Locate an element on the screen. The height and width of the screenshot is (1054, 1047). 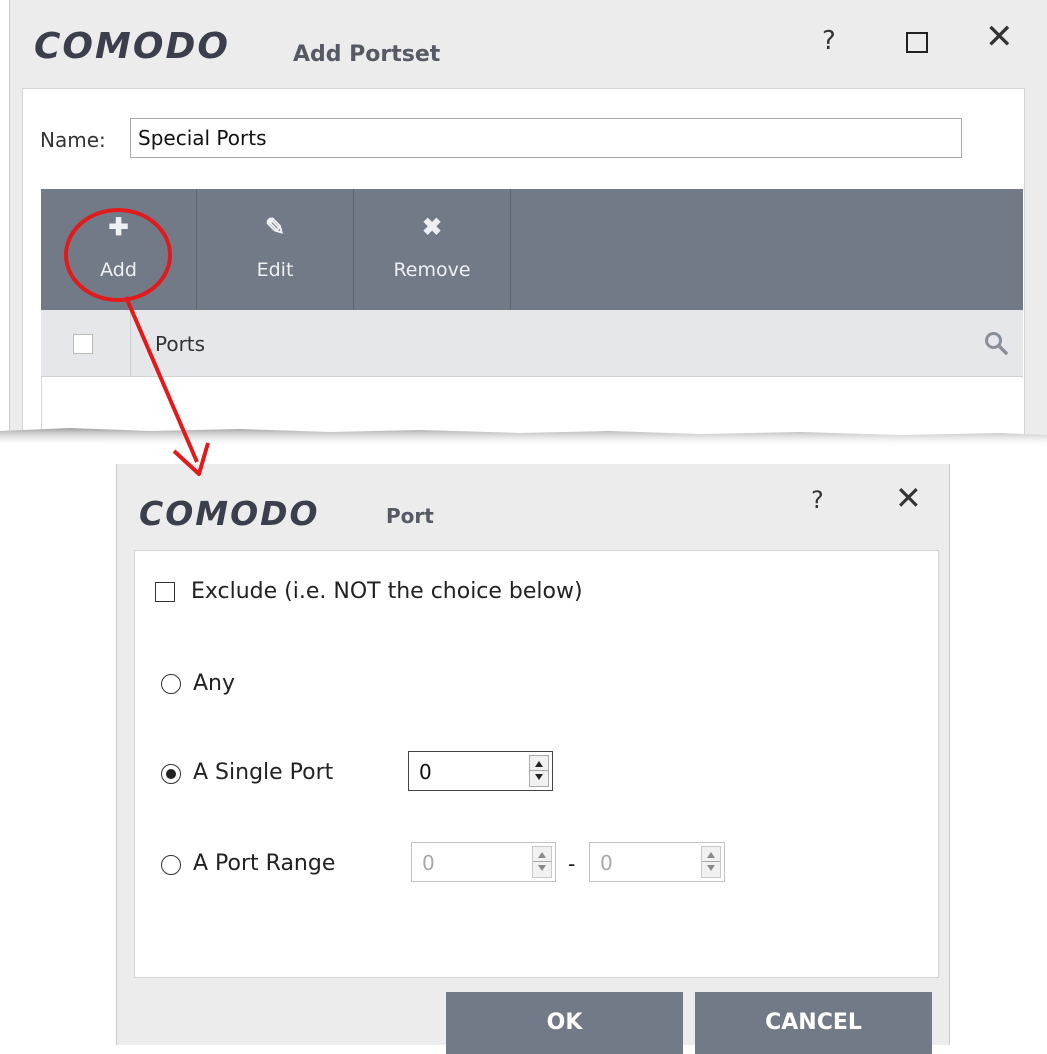
add-label: Add is located at coordinates (118, 270).